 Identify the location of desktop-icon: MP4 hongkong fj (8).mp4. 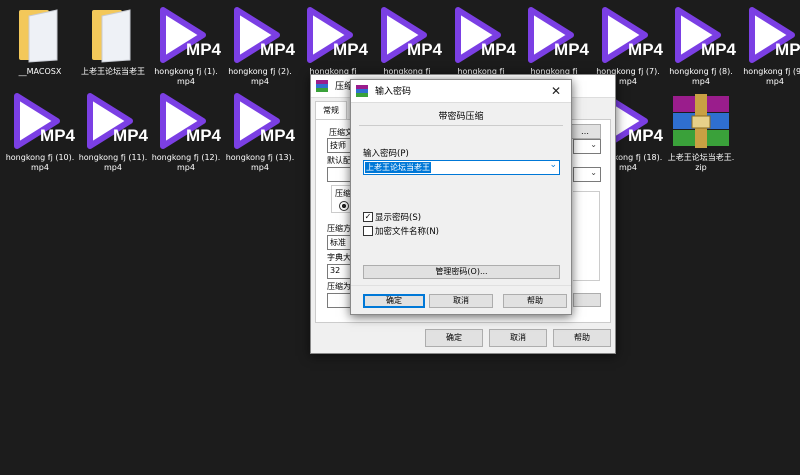
(701, 45).